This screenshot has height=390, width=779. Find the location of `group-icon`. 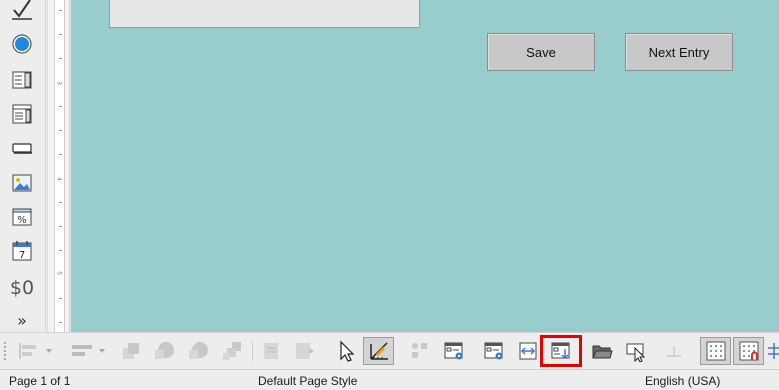

group-icon is located at coordinates (198, 350).